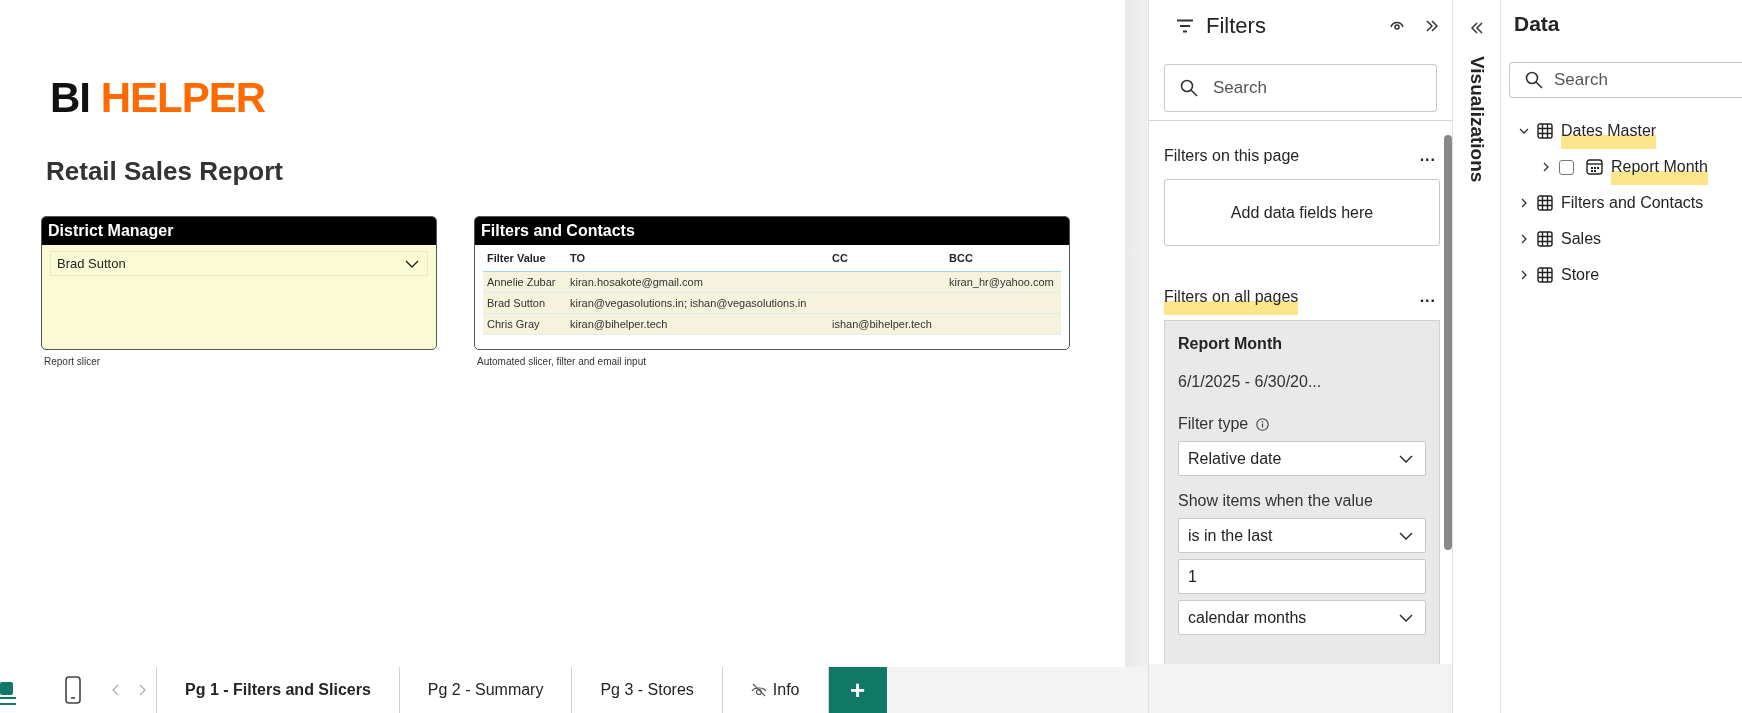  Describe the element at coordinates (1432, 26) in the screenshot. I see `double-chevron-right-icon` at that location.